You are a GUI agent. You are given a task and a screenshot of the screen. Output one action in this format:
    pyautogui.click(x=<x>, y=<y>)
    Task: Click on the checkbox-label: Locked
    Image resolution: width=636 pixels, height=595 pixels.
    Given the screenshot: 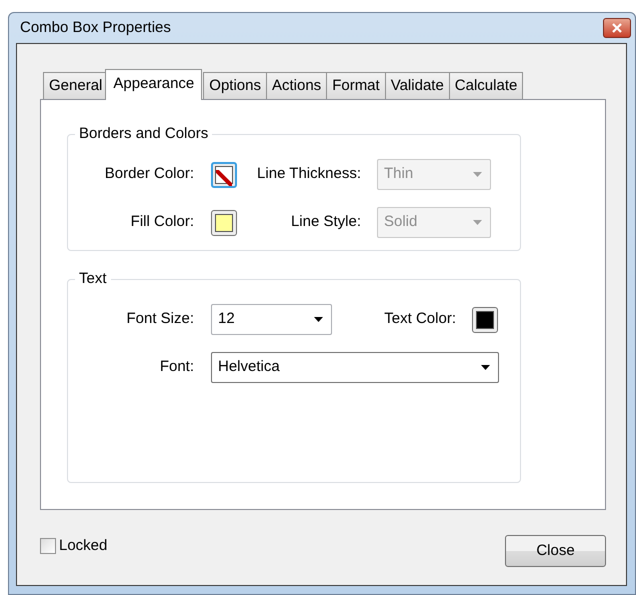 What is the action you would take?
    pyautogui.click(x=83, y=546)
    